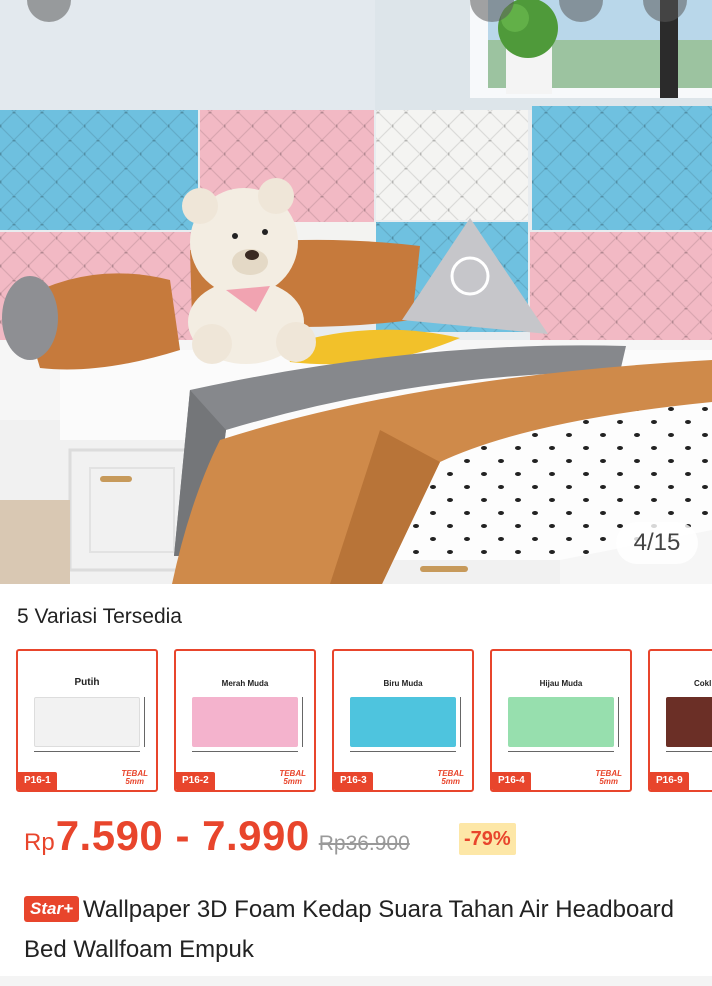 This screenshot has height=986, width=712. What do you see at coordinates (511, 781) in the screenshot?
I see `variation-code: P16-4` at bounding box center [511, 781].